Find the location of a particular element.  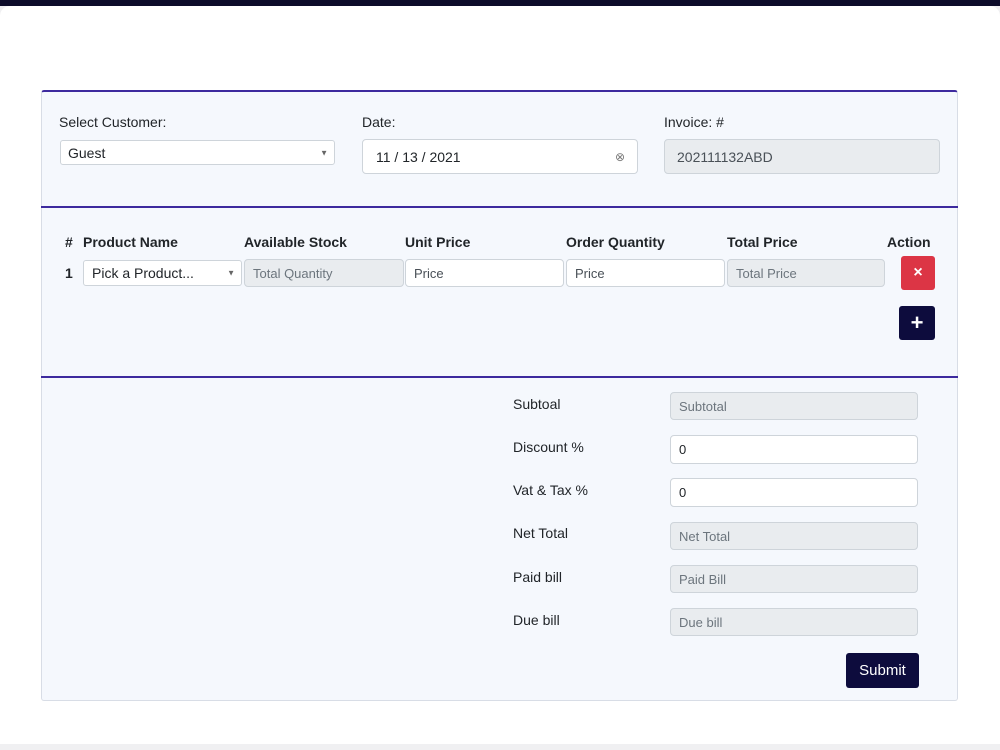

paid-bill-field: Paid Bill is located at coordinates (794, 579).